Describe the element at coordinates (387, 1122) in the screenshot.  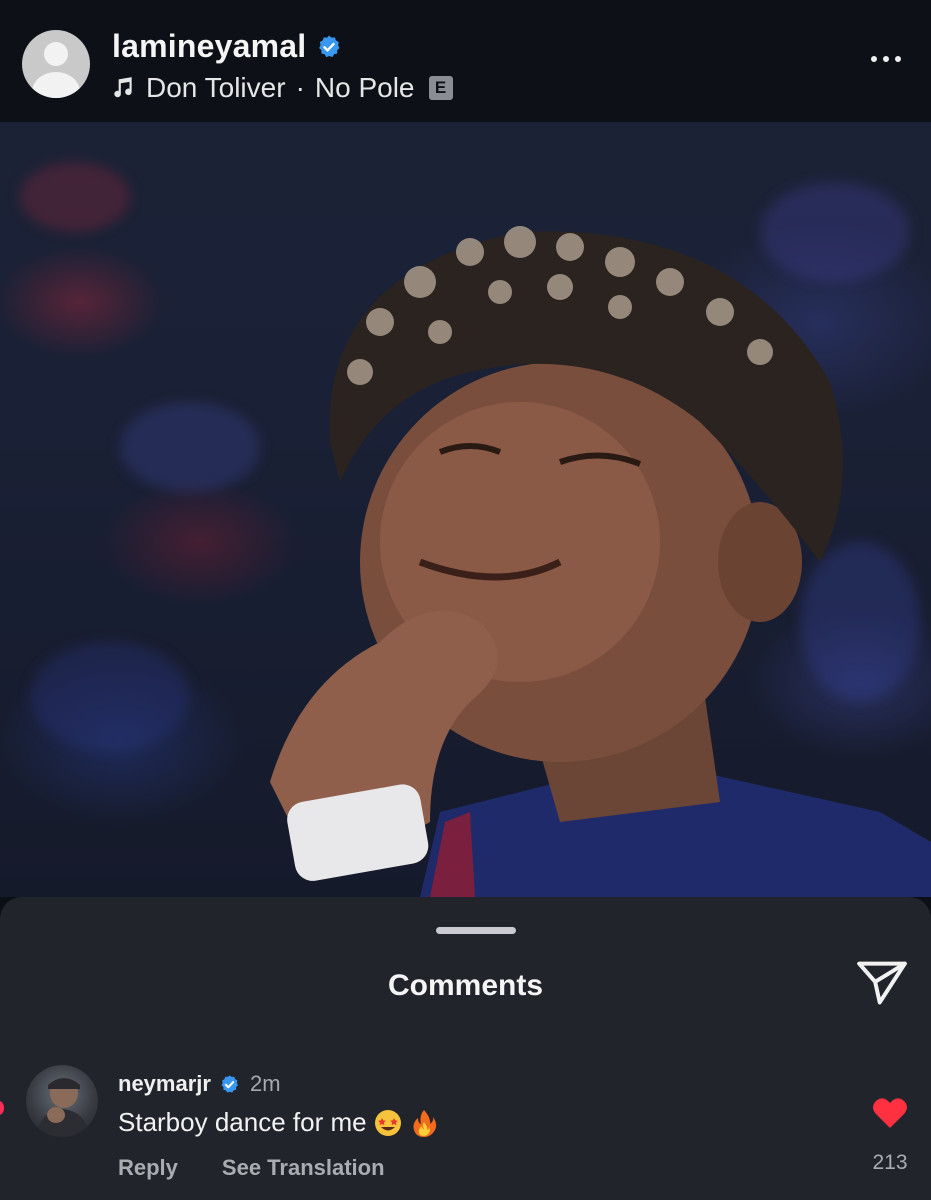
I see `star-struck-emoji` at that location.